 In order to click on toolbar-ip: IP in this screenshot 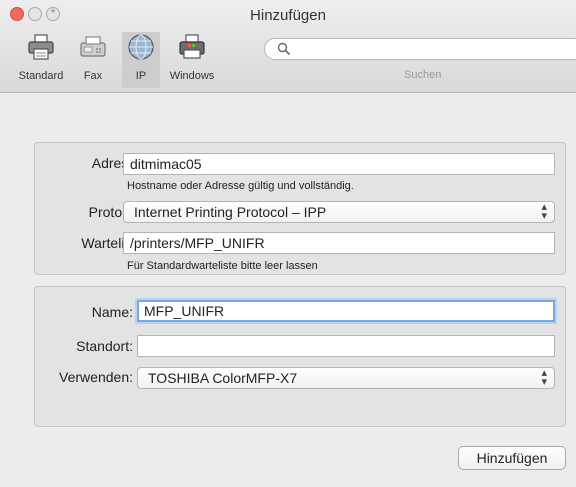, I will do `click(141, 60)`.